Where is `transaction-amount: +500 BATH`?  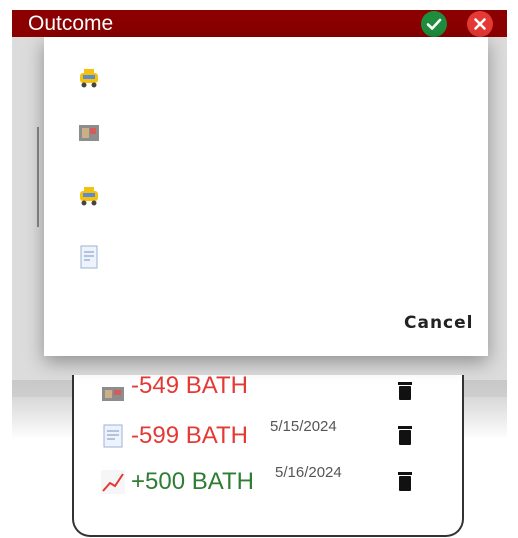 transaction-amount: +500 BATH is located at coordinates (192, 481).